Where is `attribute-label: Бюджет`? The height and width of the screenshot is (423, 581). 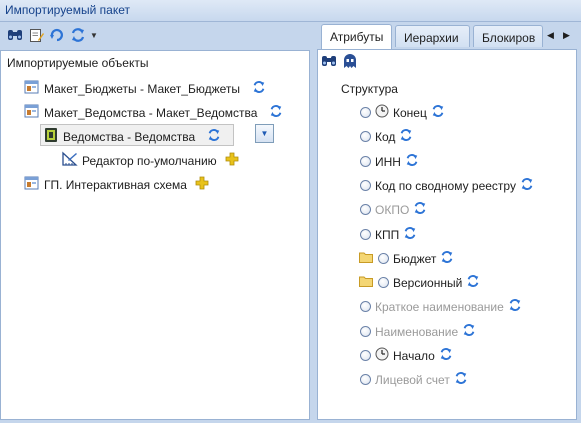 attribute-label: Бюджет is located at coordinates (415, 258).